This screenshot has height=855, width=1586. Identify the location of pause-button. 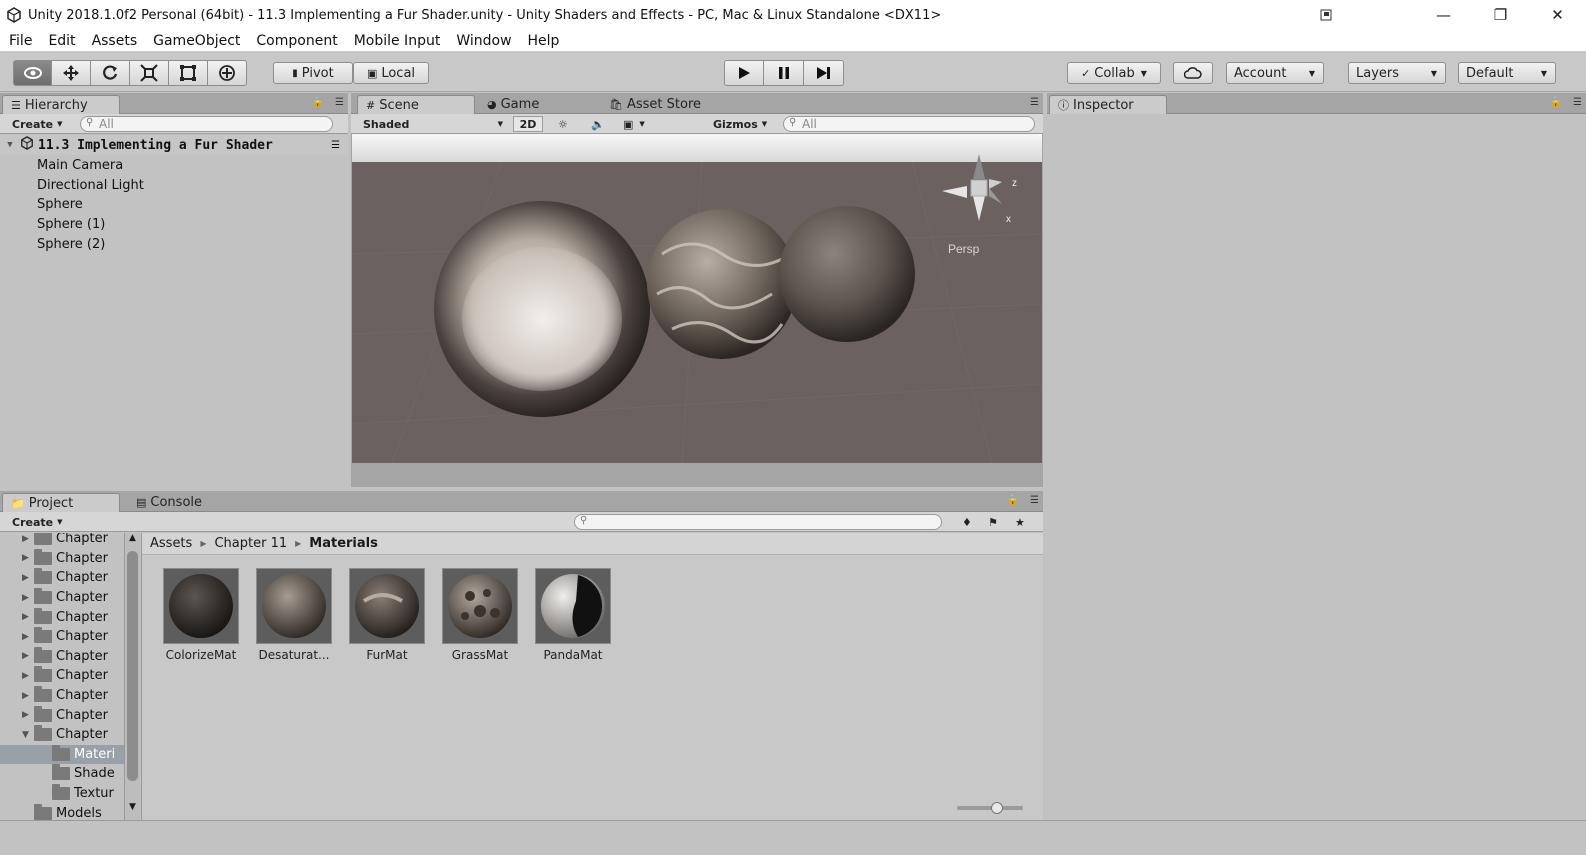
(784, 73).